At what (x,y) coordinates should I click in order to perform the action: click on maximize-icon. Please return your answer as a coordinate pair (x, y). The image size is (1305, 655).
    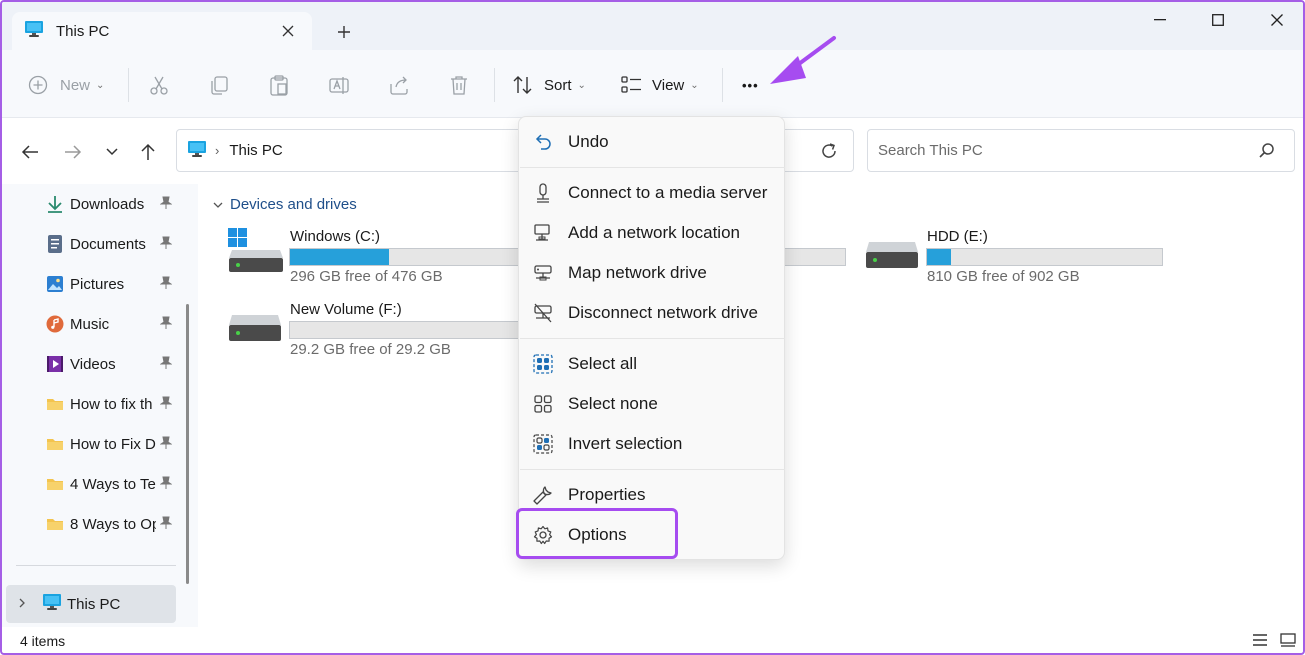
    Looking at the image, I should click on (1218, 20).